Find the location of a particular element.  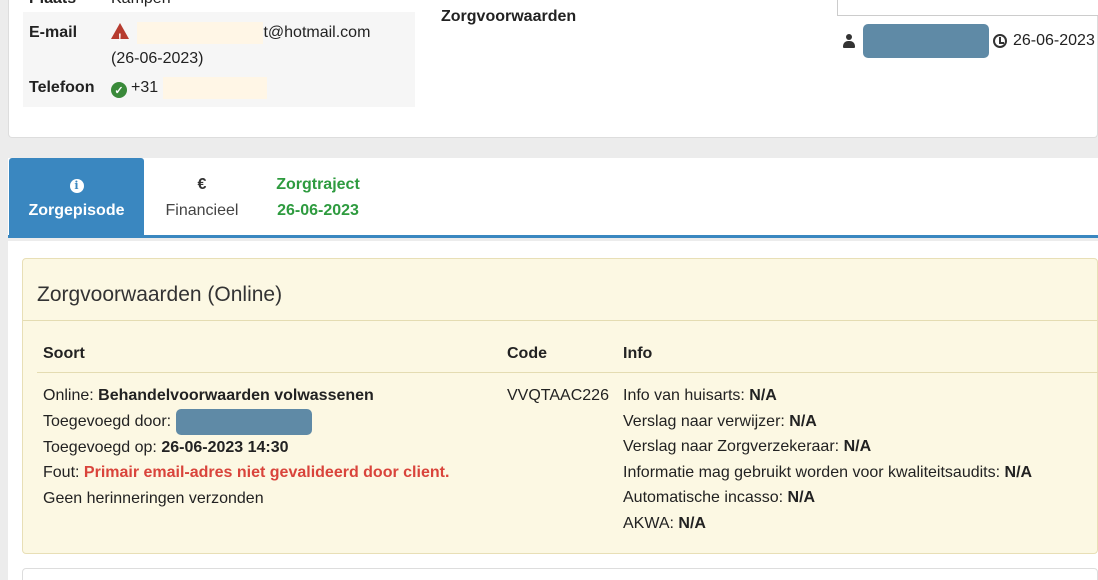

email-label: E-mail is located at coordinates (53, 32).